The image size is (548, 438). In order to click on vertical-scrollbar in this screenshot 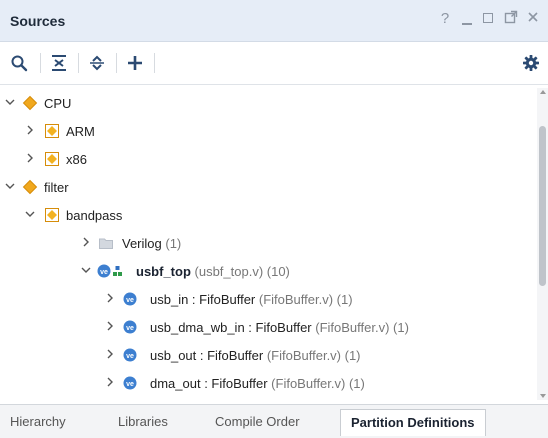, I will do `click(542, 244)`.